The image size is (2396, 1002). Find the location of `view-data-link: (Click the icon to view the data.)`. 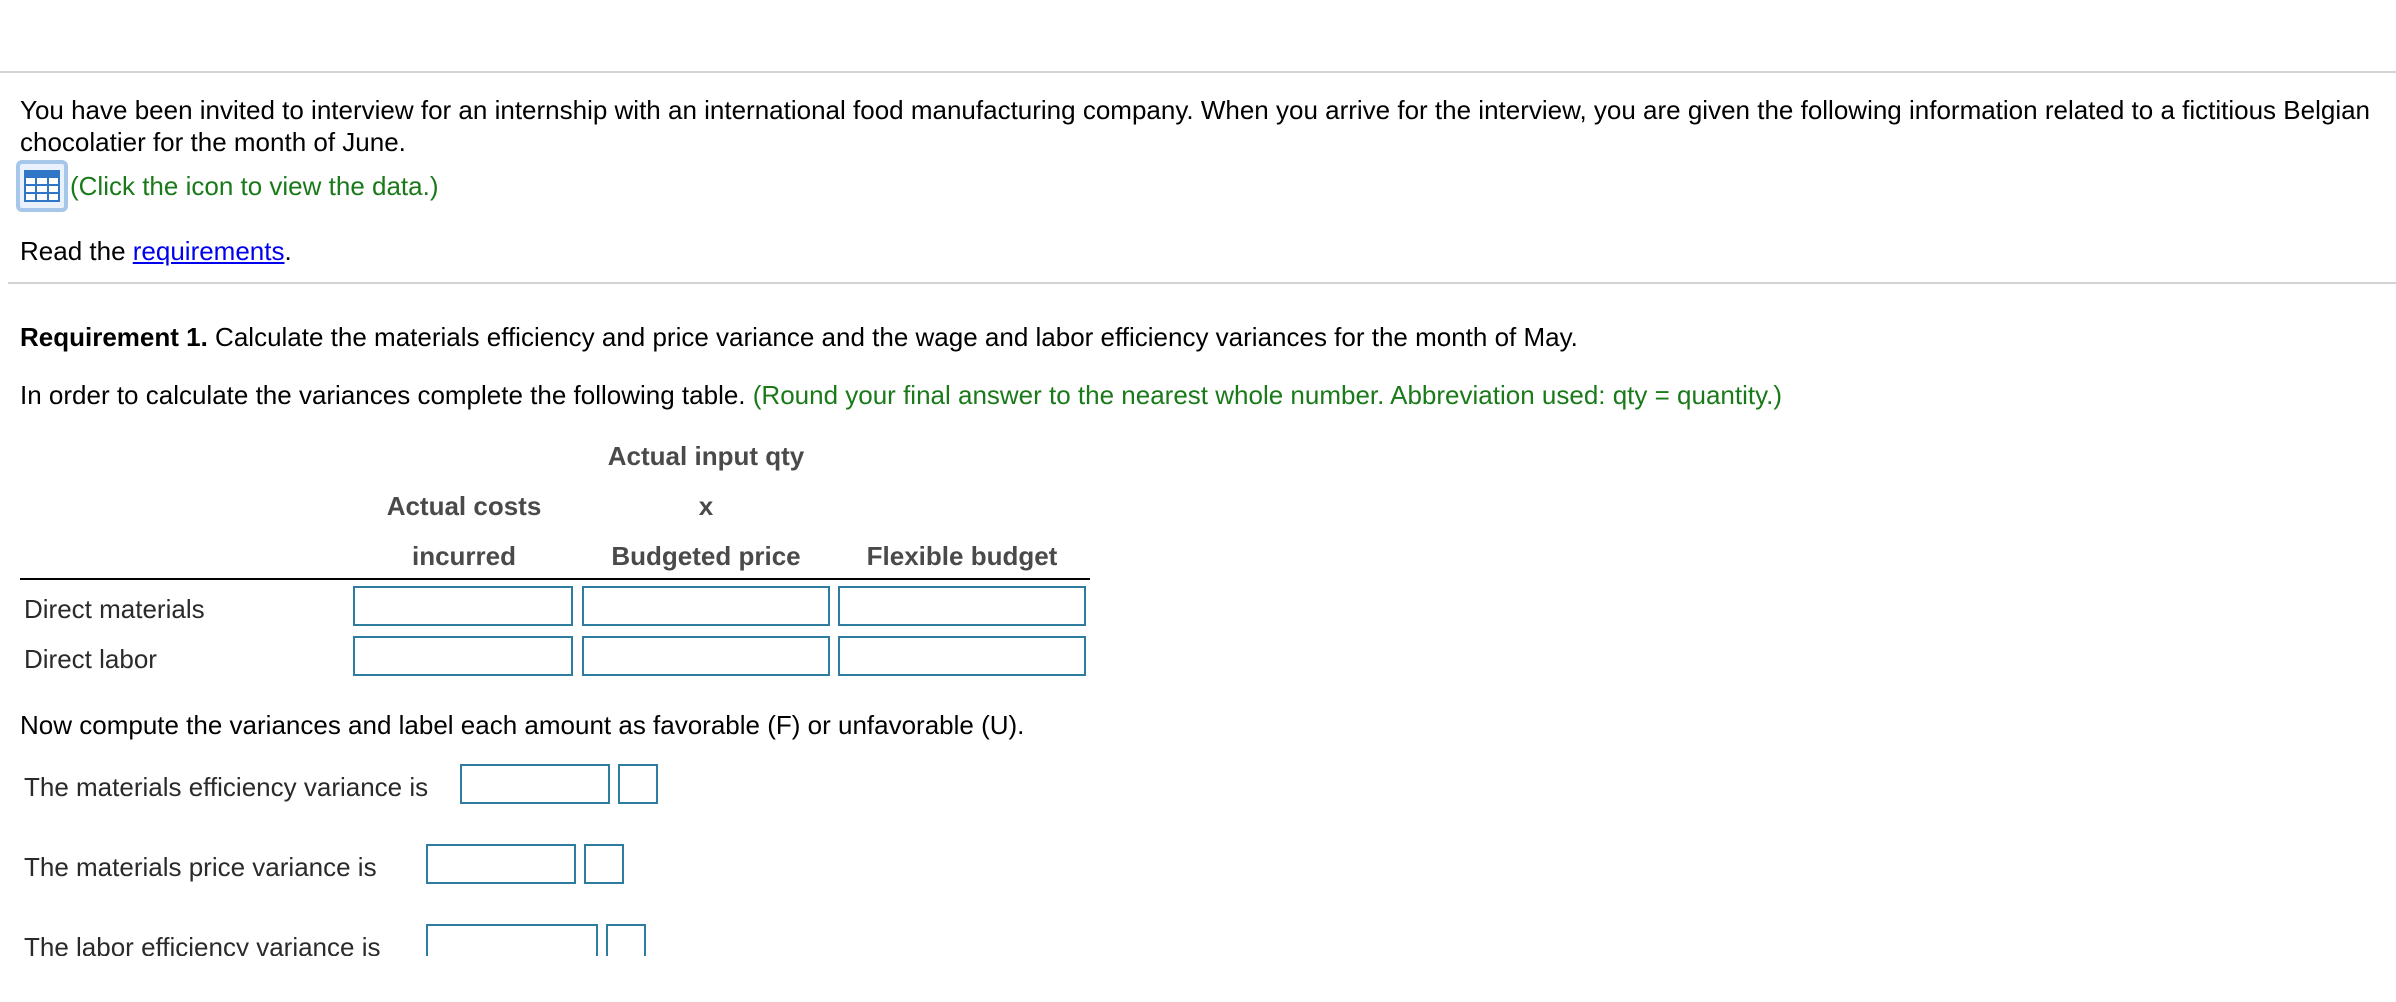

view-data-link: (Click the icon to view the data.) is located at coordinates (254, 186).